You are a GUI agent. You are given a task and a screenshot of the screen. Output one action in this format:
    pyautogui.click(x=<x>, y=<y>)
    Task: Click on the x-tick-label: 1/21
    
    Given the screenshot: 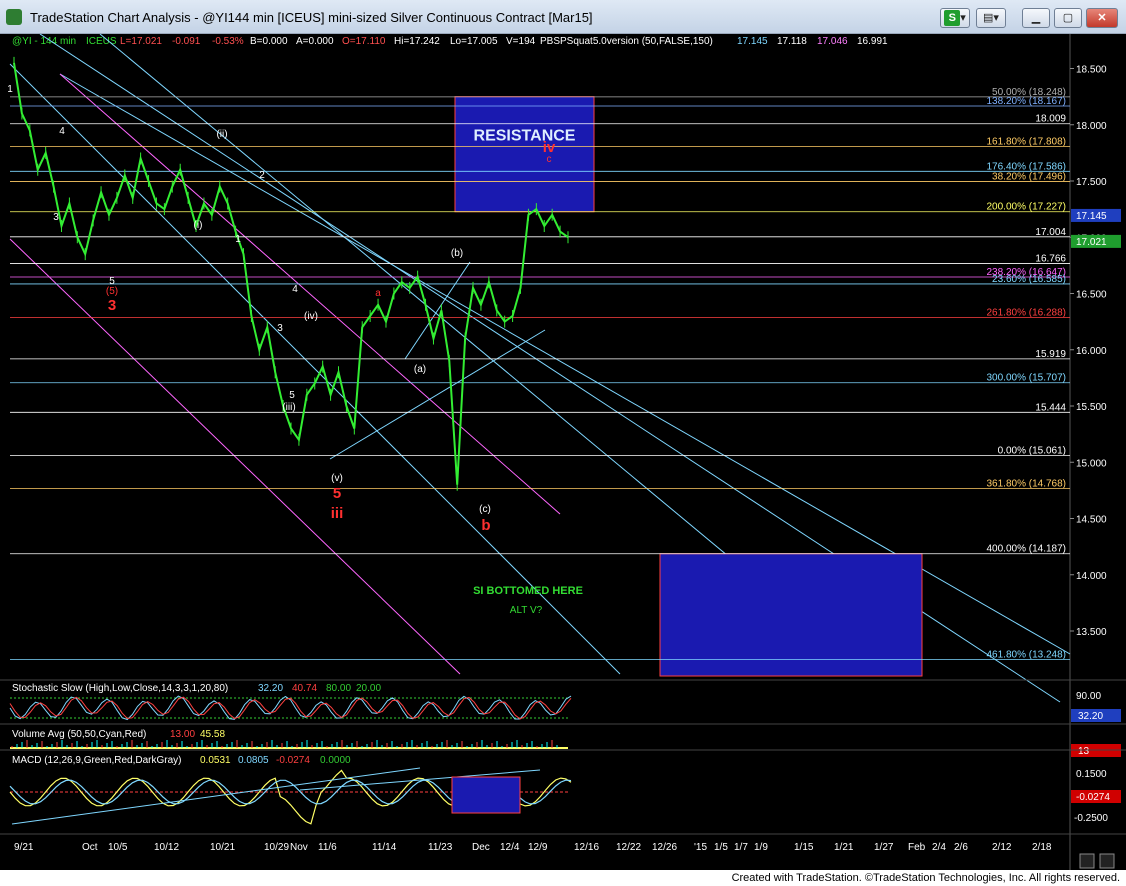 What is the action you would take?
    pyautogui.click(x=844, y=847)
    